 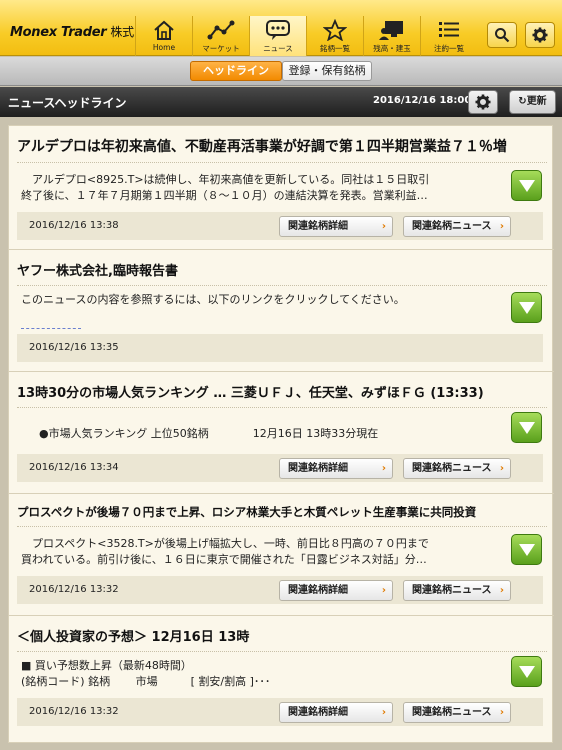 What do you see at coordinates (335, 30) in the screenshot?
I see `star-icon` at bounding box center [335, 30].